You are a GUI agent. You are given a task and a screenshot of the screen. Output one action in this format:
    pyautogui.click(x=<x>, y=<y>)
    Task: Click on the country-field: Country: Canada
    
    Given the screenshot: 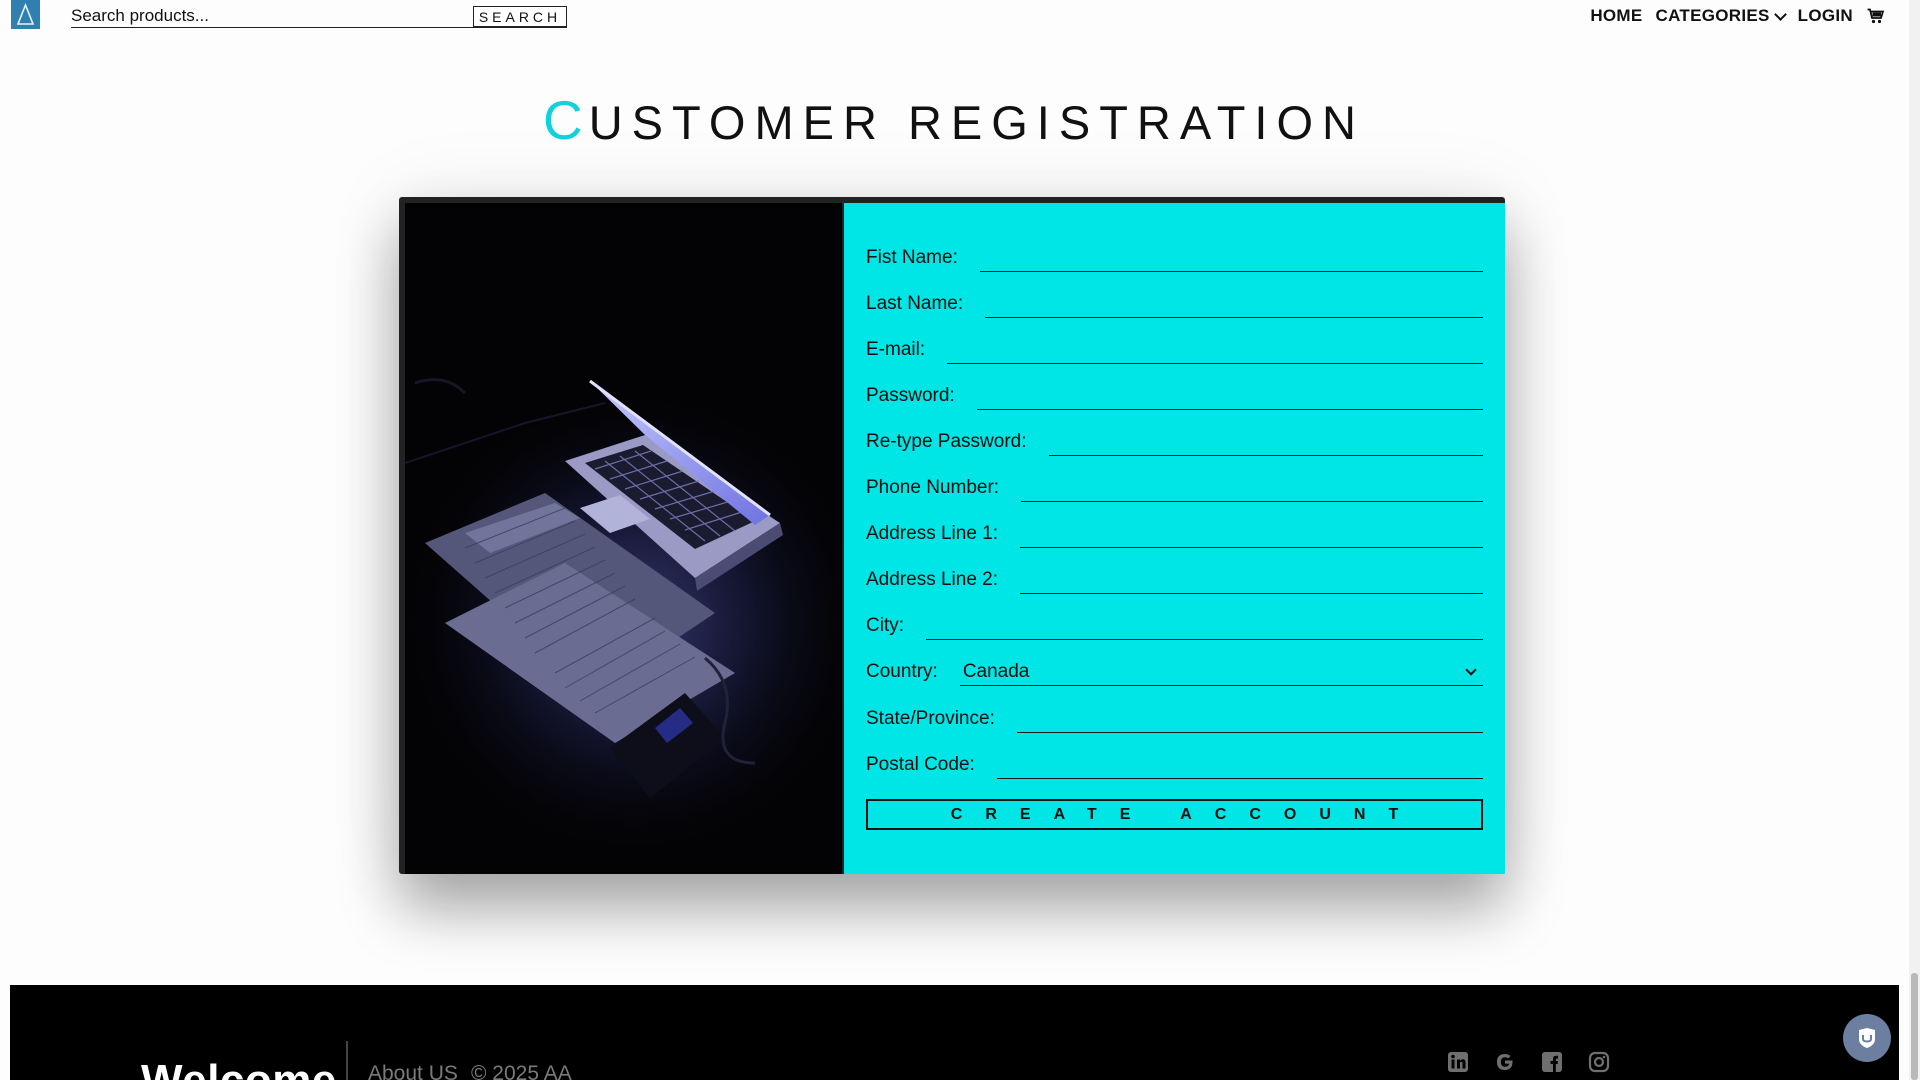 What is the action you would take?
    pyautogui.click(x=1174, y=671)
    